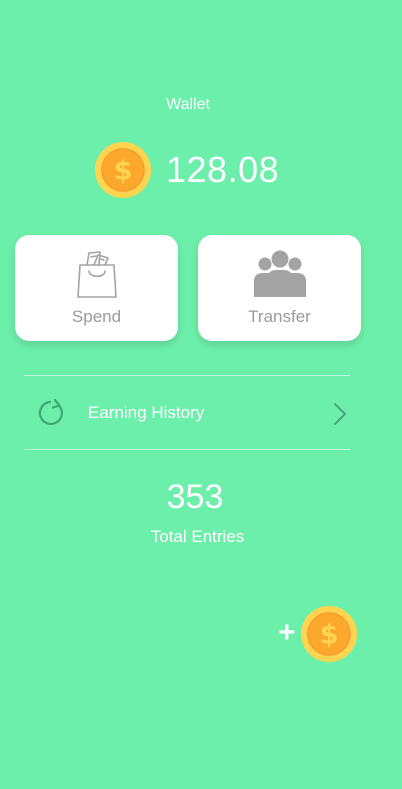 Image resolution: width=402 pixels, height=789 pixels. I want to click on transfer-button: Transfer, so click(279, 288).